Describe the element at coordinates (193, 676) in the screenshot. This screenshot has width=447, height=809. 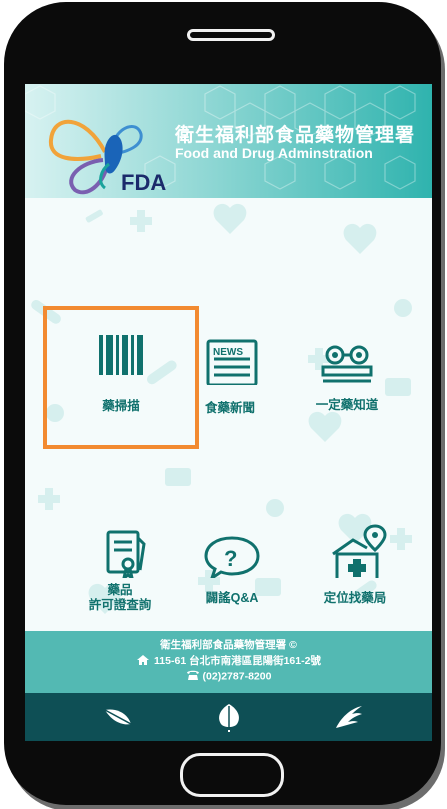
I see `phone-icon` at that location.